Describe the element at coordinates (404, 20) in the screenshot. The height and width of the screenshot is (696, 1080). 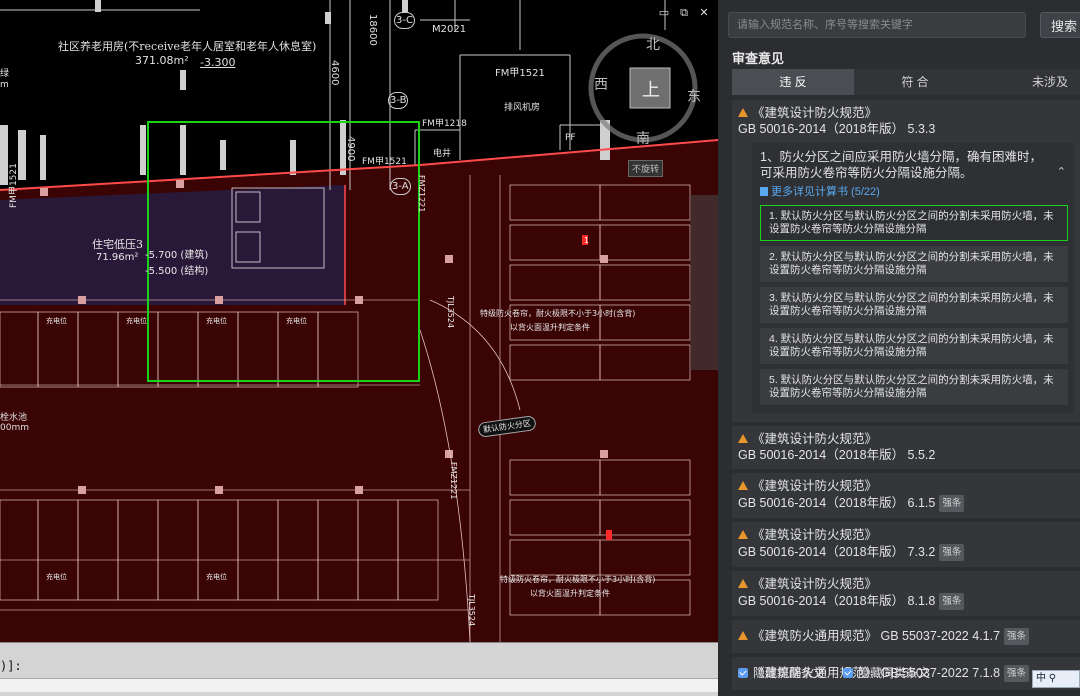
I see `axis-3c: 3-C` at that location.